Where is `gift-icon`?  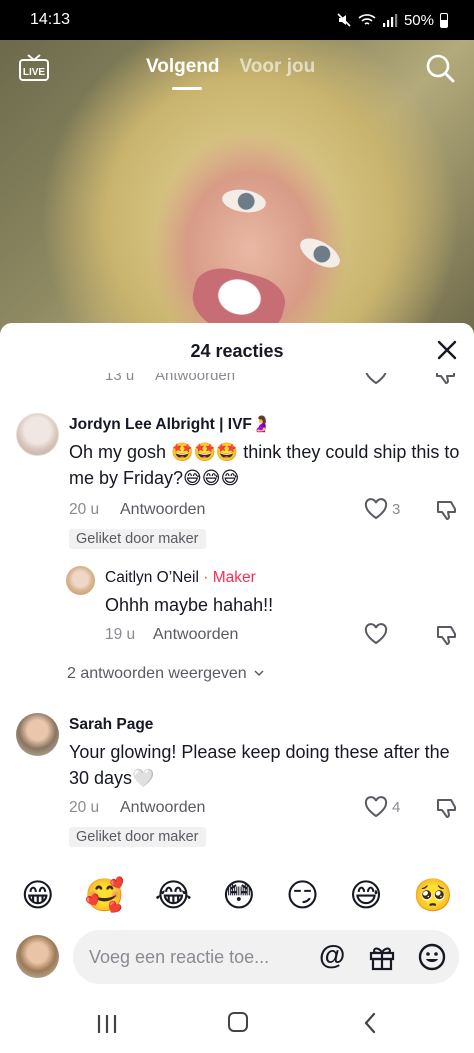 gift-icon is located at coordinates (382, 957).